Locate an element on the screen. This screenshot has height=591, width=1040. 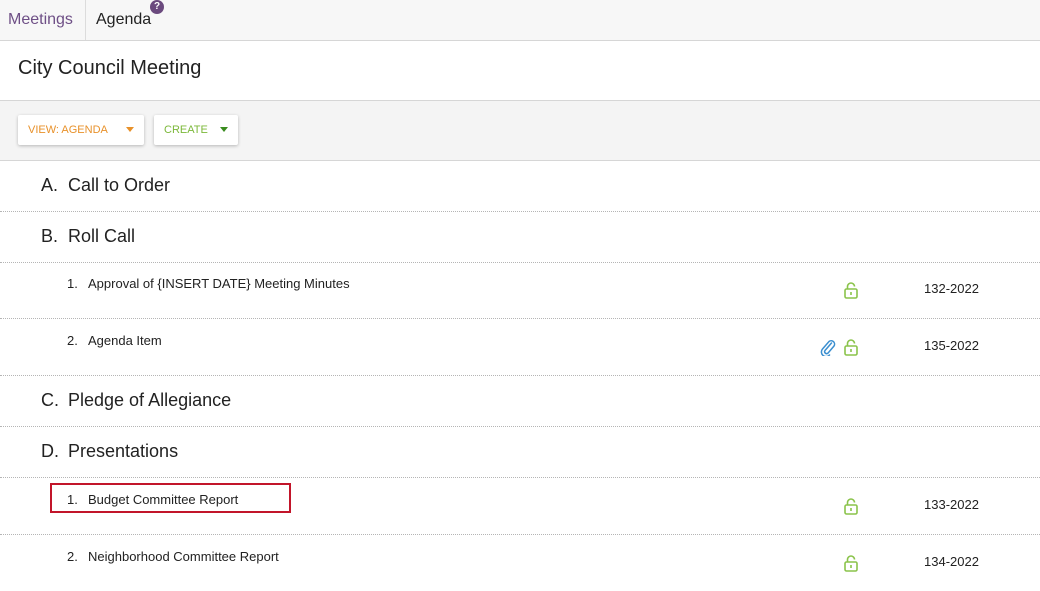
create-dropdown-button: CREATE is located at coordinates (196, 130).